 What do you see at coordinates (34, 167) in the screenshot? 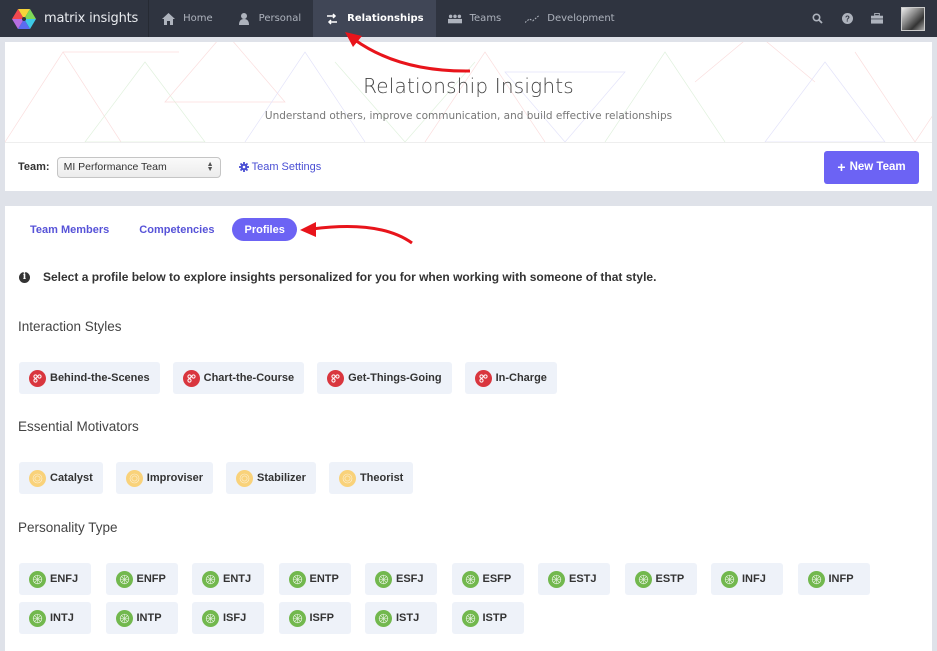
I see `team-label: Team:` at bounding box center [34, 167].